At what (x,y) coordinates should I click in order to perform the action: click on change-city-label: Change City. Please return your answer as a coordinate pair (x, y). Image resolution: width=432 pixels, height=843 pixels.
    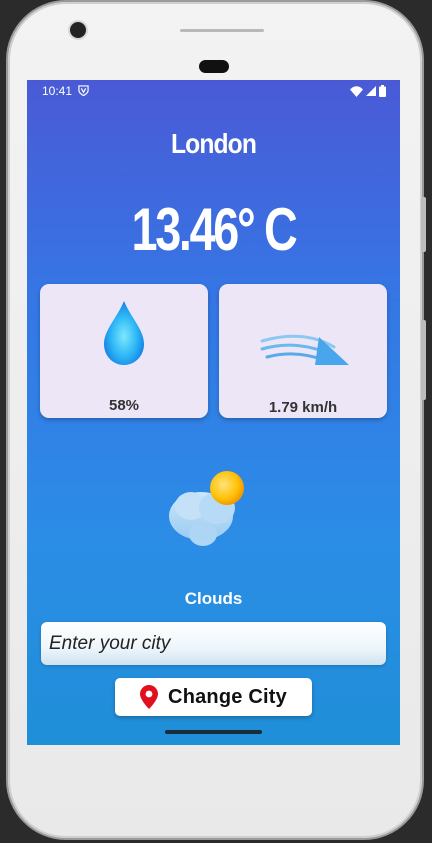
    Looking at the image, I should click on (227, 696).